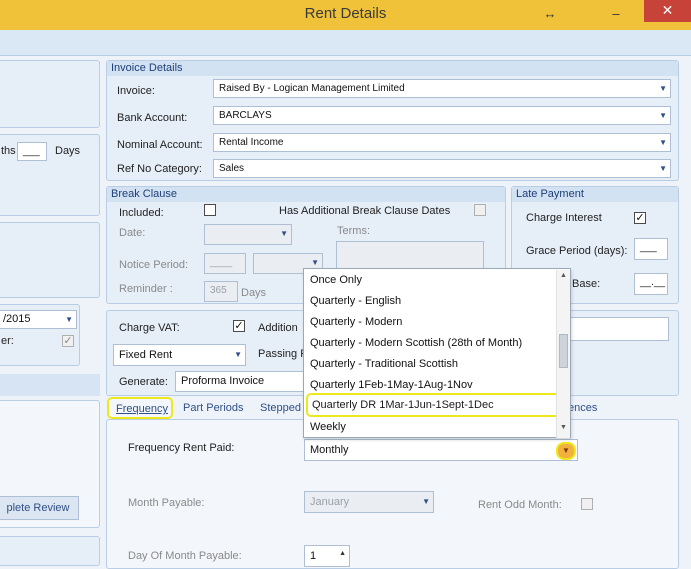 The image size is (691, 569). Describe the element at coordinates (283, 354) in the screenshot. I see `passing-rent-label: Passing R` at that location.